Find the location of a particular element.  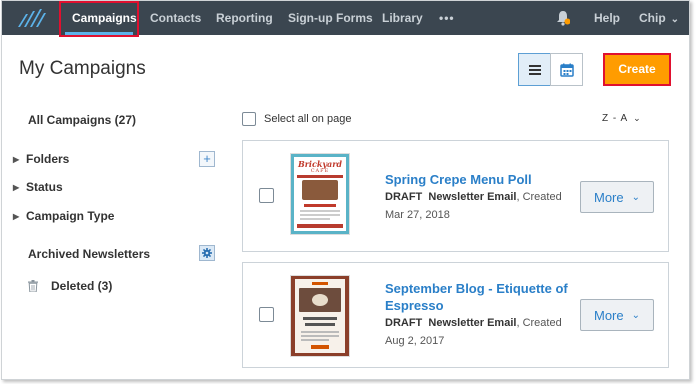

nav-signup-forms: Sign-up Forms is located at coordinates (330, 18).